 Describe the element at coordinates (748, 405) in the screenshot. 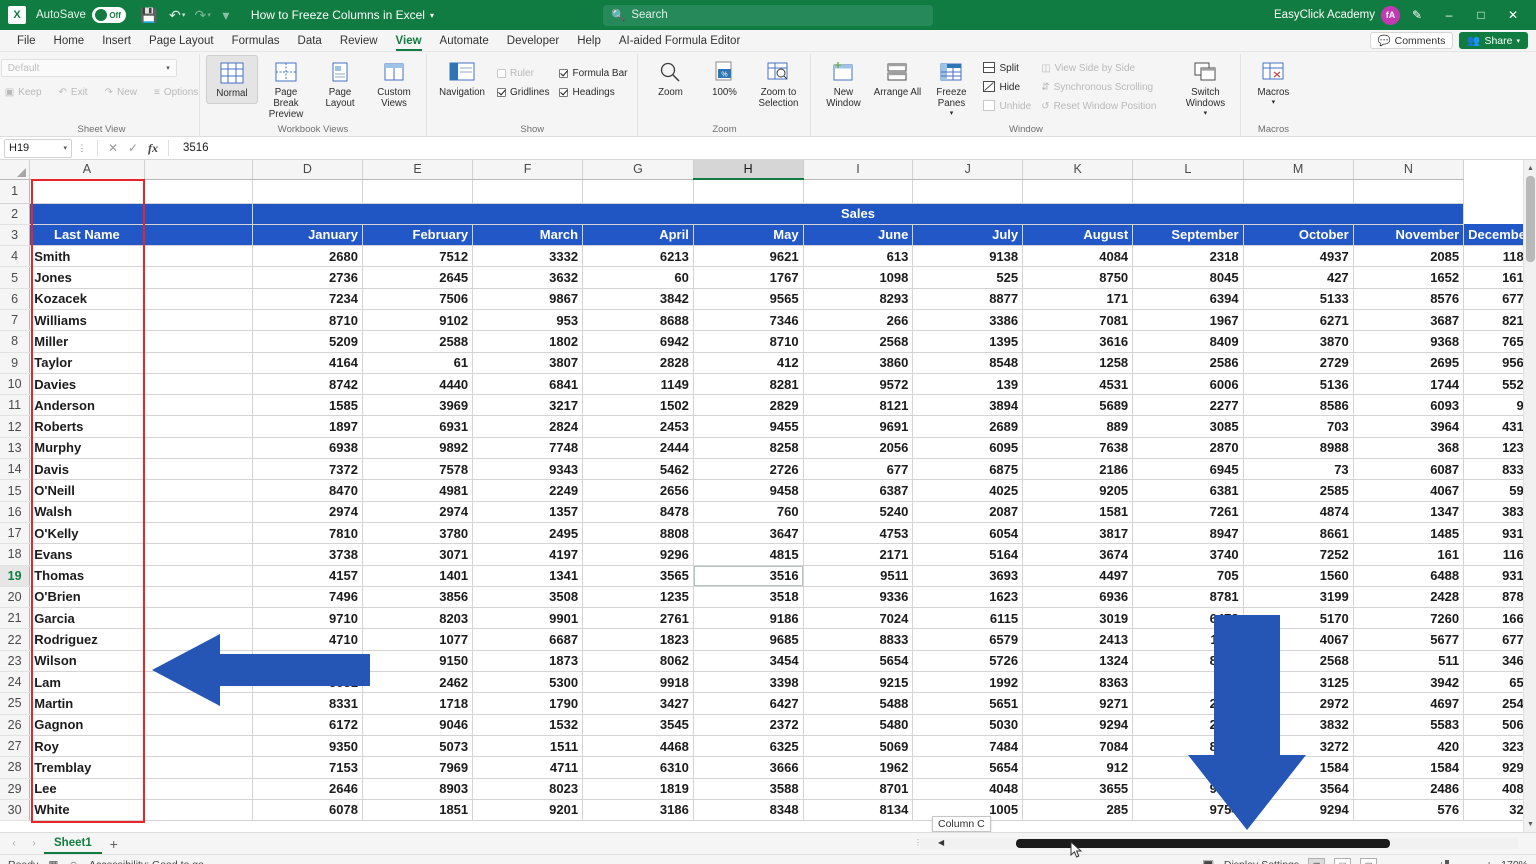

I see `grid-cell: 2829` at that location.